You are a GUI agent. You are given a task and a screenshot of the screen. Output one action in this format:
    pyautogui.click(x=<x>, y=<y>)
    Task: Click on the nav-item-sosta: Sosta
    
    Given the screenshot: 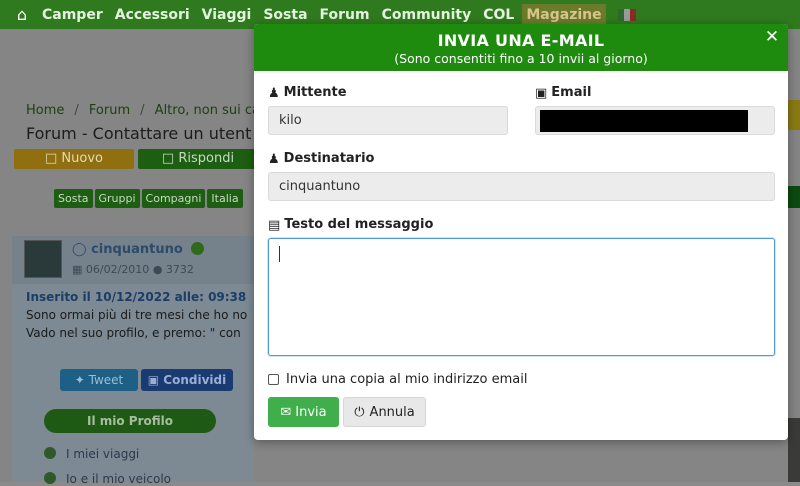 What is the action you would take?
    pyautogui.click(x=285, y=15)
    